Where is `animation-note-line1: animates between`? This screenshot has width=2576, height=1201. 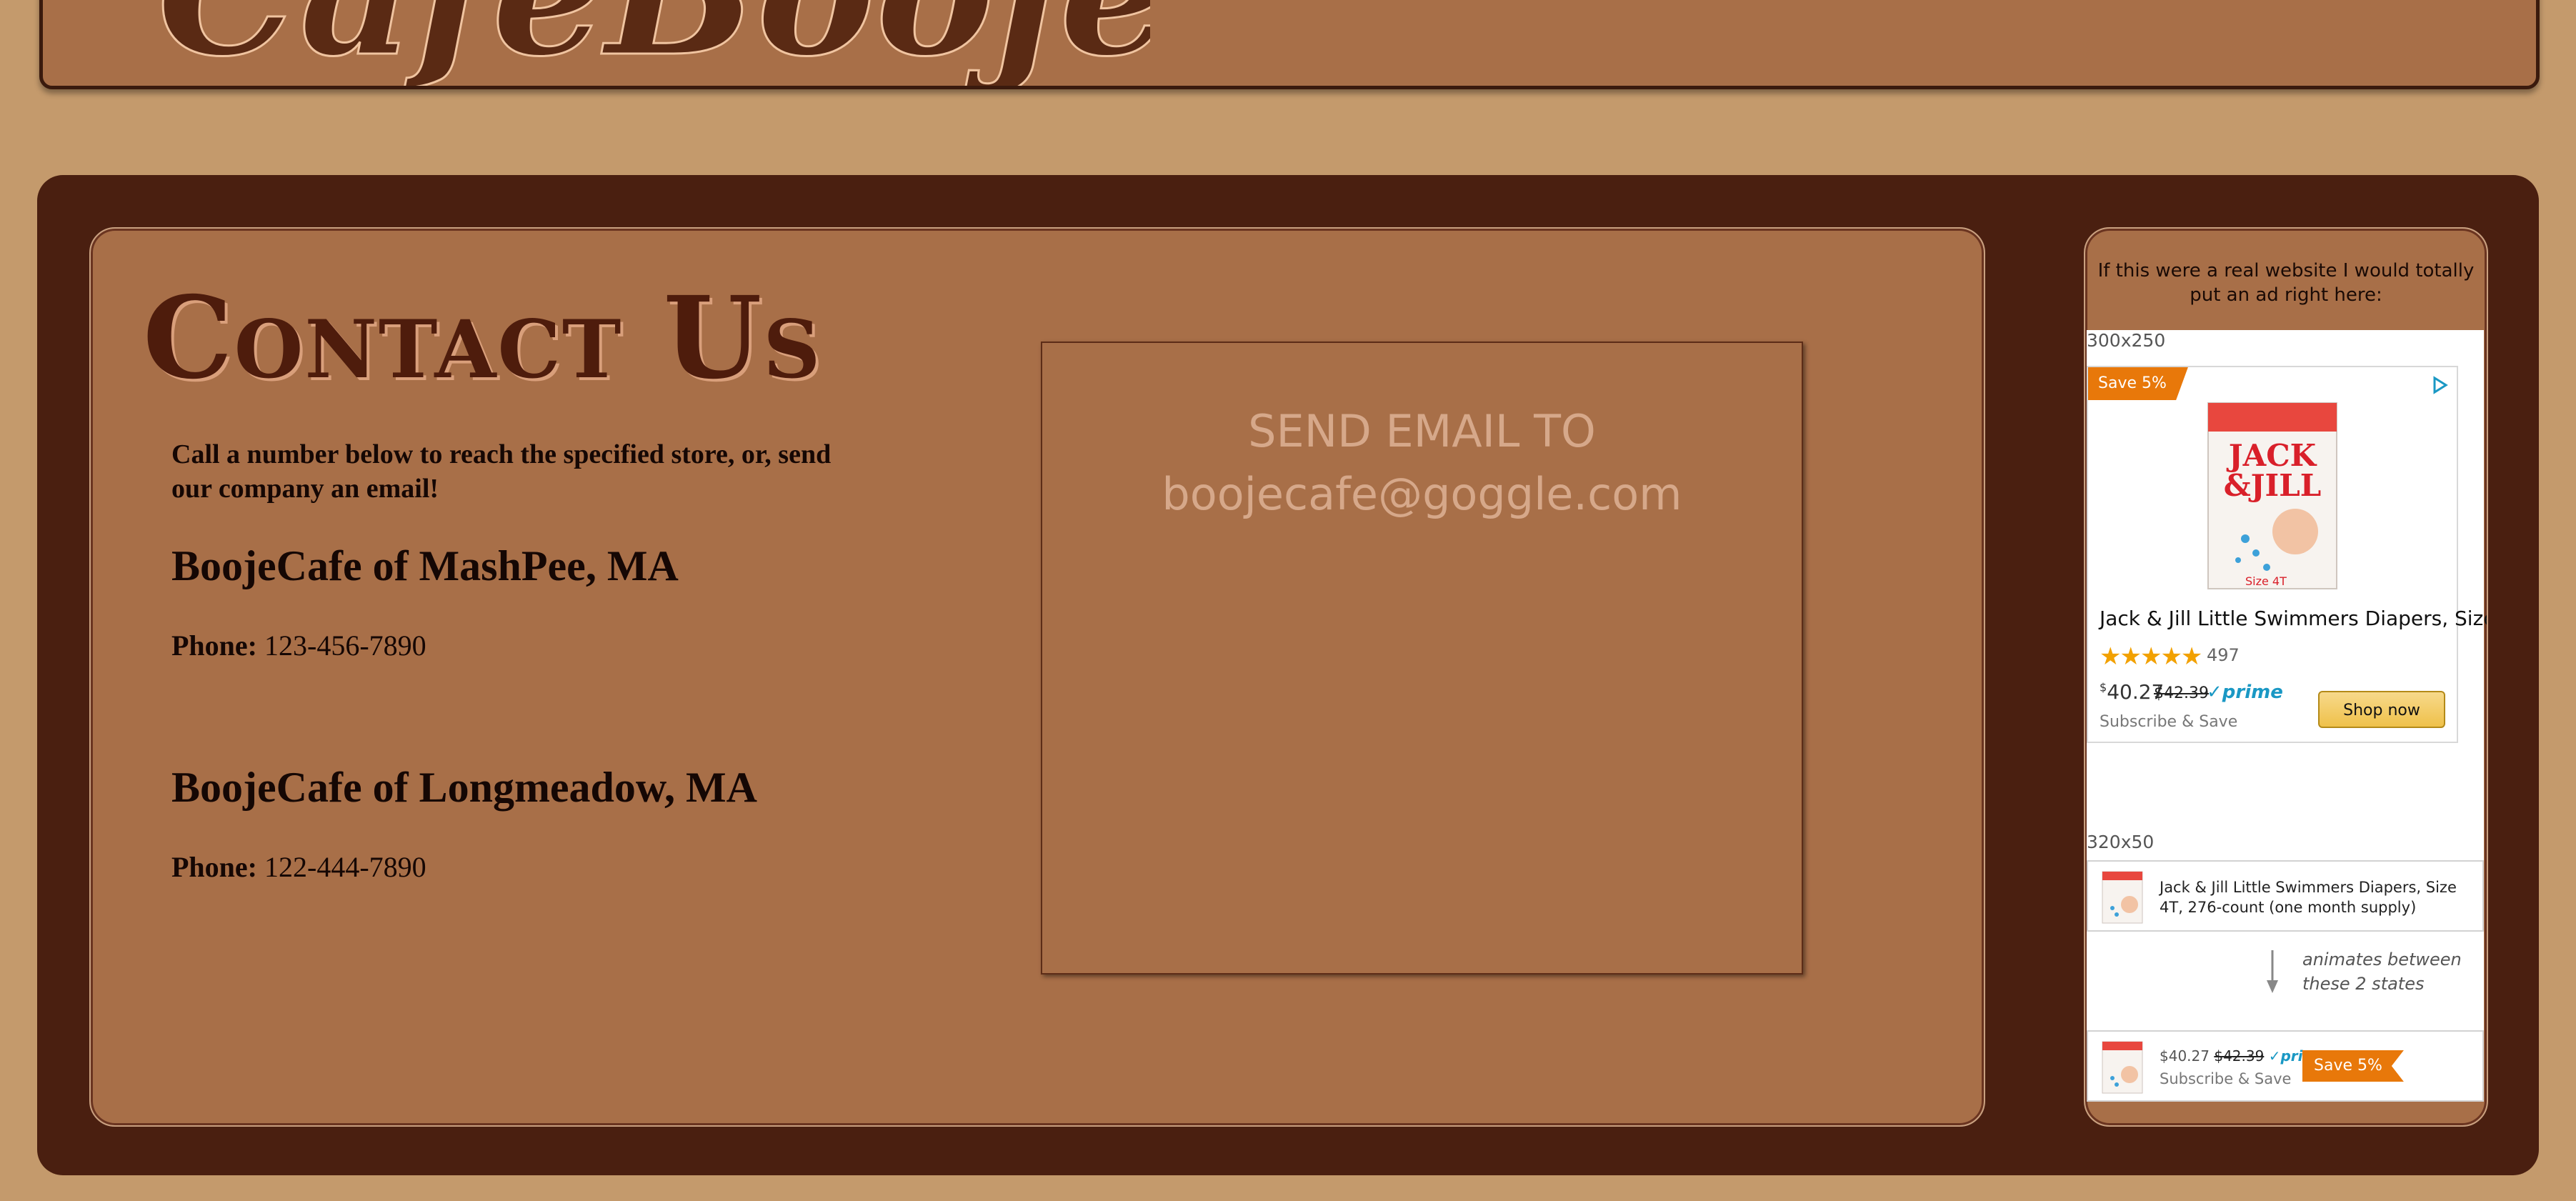 animation-note-line1: animates between is located at coordinates (2382, 960).